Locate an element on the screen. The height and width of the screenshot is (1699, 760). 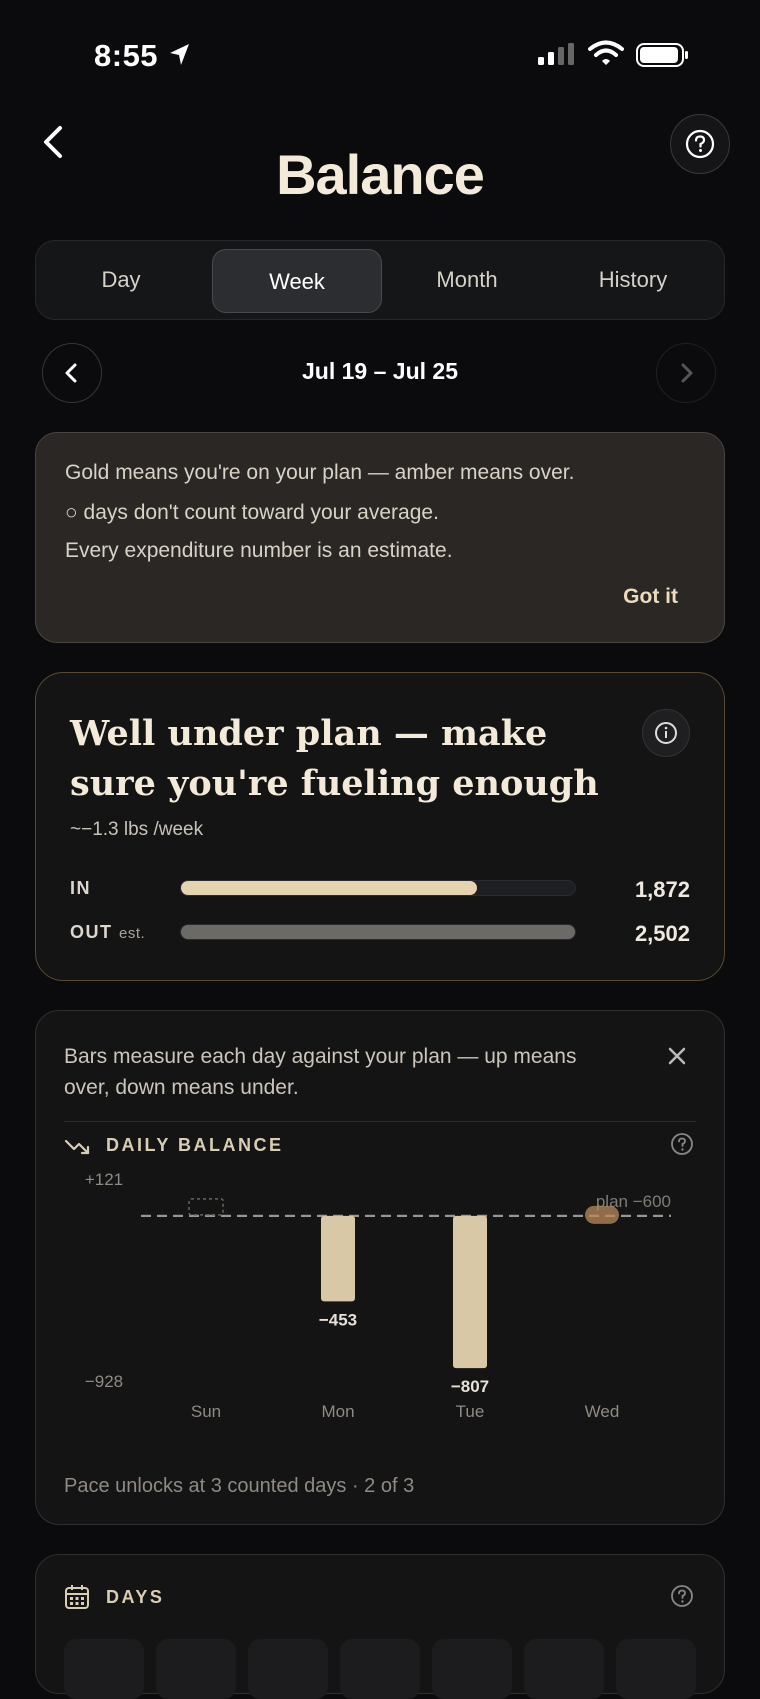
page-title: Balance is located at coordinates (380, 174).